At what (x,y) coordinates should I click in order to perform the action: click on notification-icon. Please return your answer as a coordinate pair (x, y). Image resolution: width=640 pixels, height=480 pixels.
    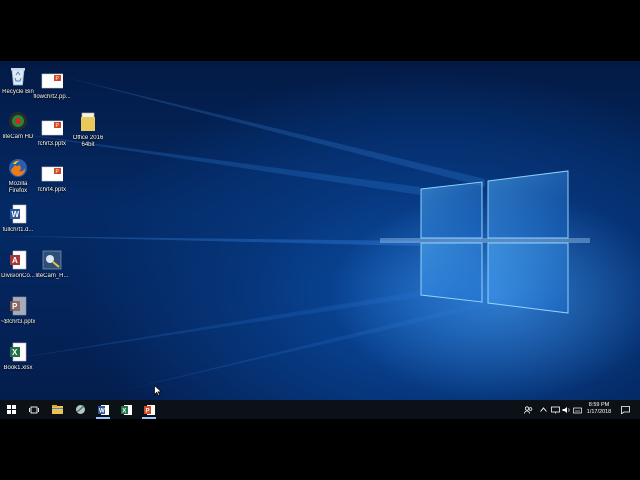
    Looking at the image, I should click on (625, 409).